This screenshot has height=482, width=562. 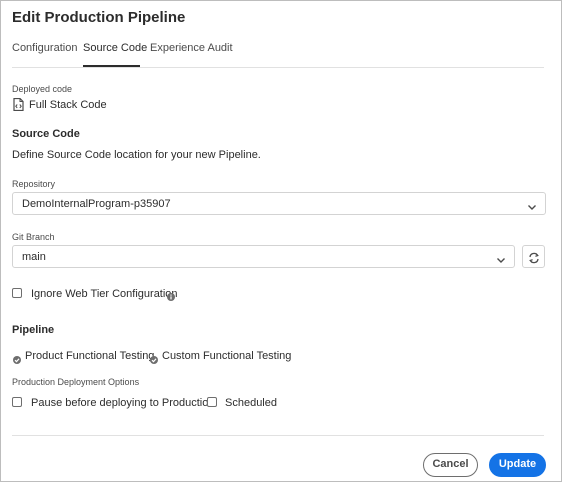 I want to click on scheduled-label: Scheduled, so click(x=251, y=403).